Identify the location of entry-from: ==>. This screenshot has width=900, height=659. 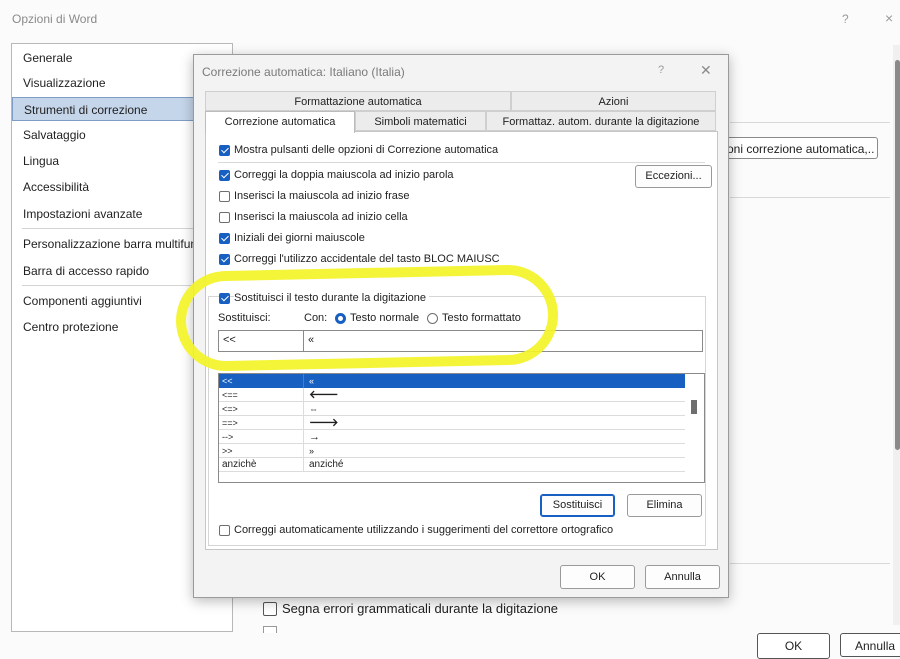
(230, 423).